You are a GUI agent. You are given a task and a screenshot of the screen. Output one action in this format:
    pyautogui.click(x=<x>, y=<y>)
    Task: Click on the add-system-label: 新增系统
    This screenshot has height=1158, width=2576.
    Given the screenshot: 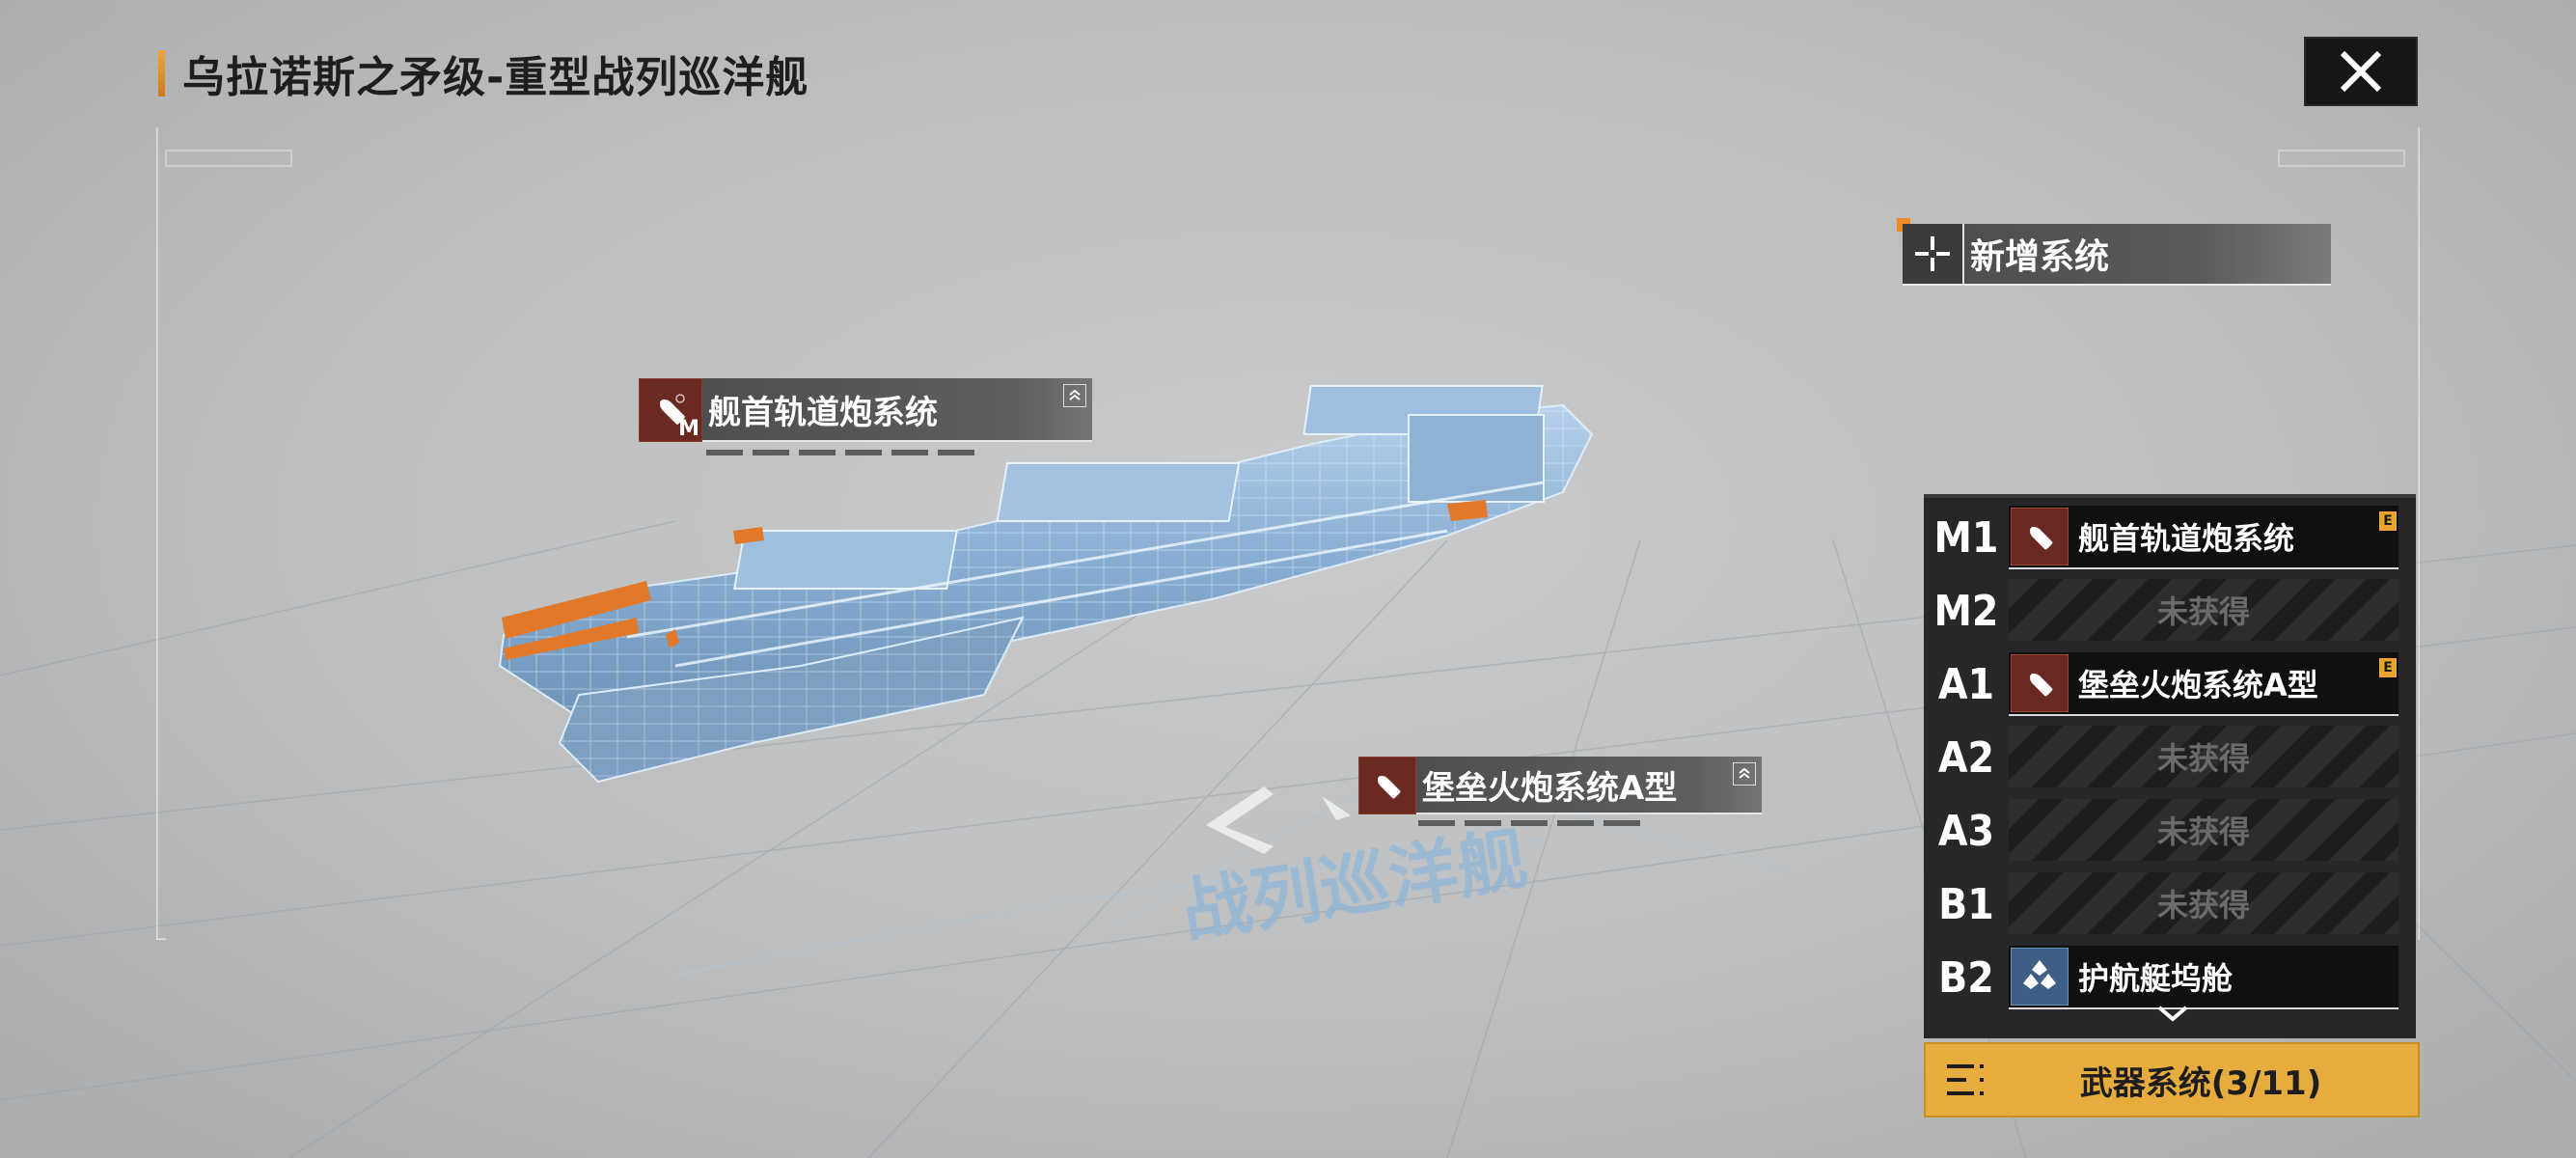 What is the action you would take?
    pyautogui.click(x=2040, y=257)
    